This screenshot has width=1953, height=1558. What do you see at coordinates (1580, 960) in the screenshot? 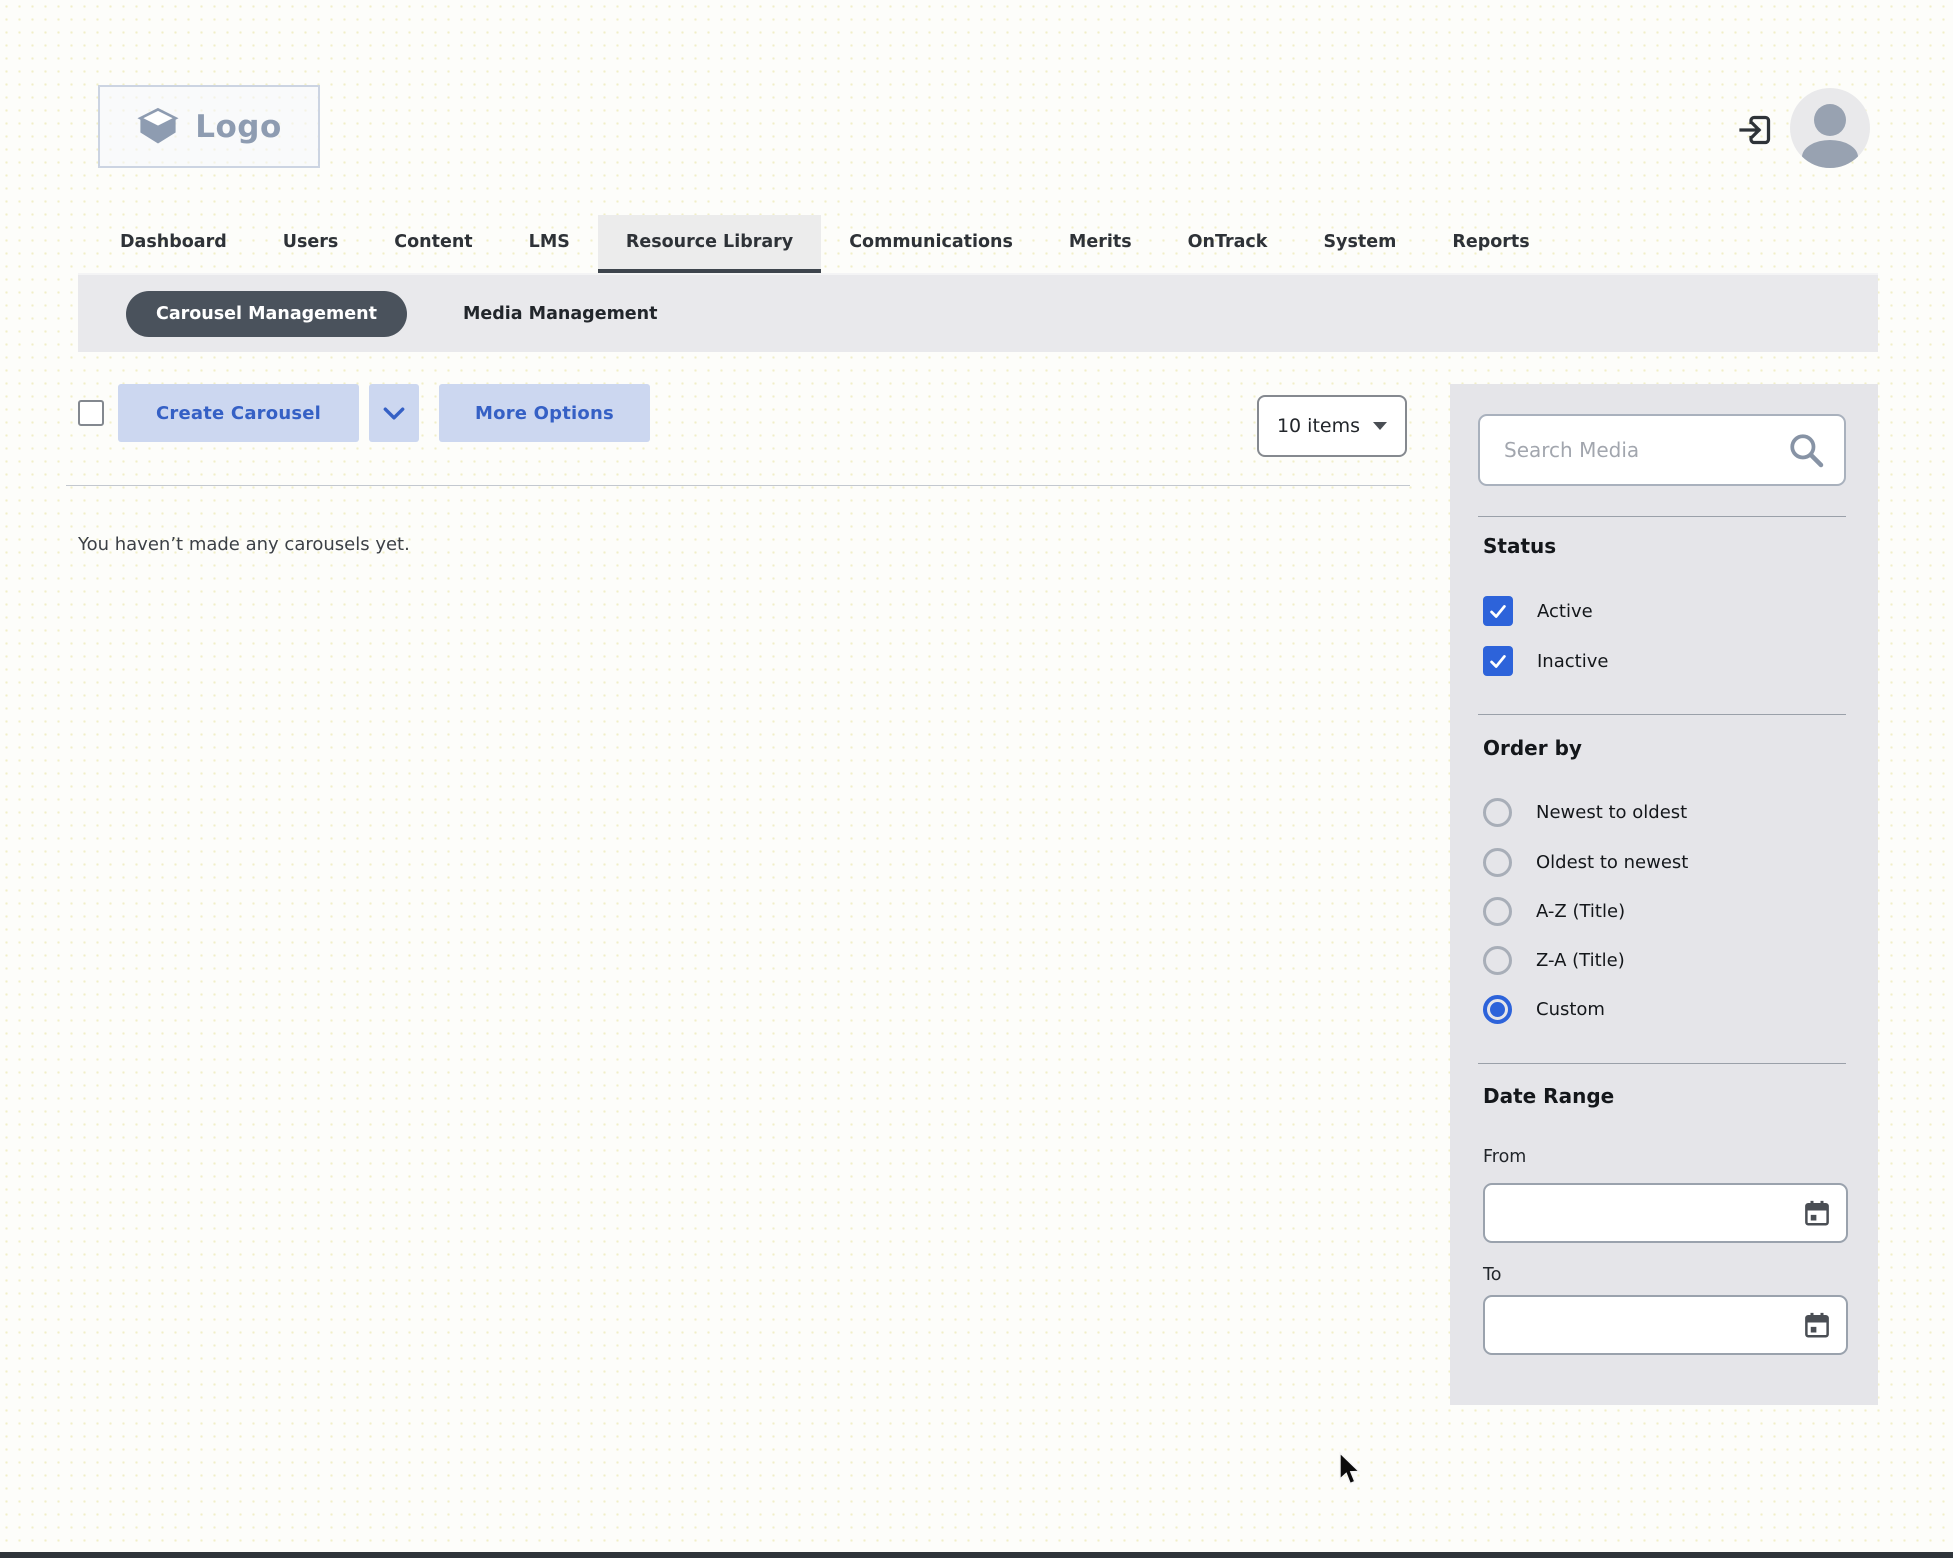
I see `order-option-label: Z-A (Title)` at bounding box center [1580, 960].